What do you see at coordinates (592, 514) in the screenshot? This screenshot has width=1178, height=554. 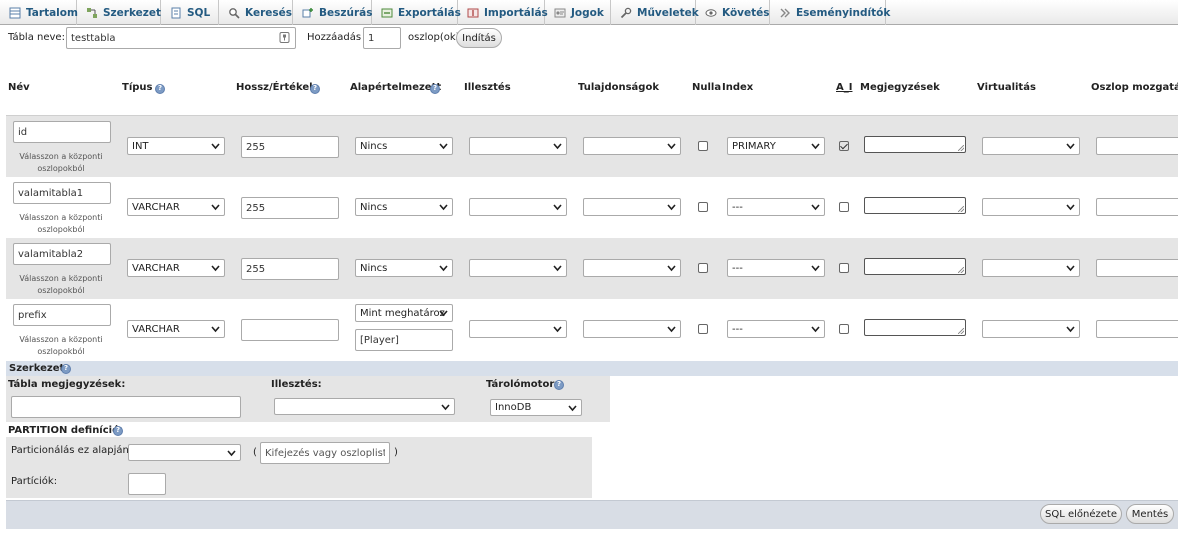 I see `footer-bar` at bounding box center [592, 514].